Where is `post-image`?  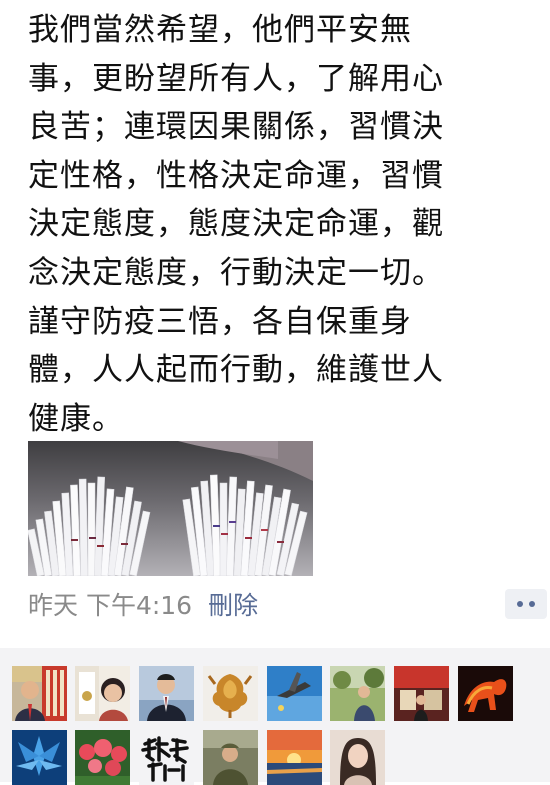
post-image is located at coordinates (170, 508).